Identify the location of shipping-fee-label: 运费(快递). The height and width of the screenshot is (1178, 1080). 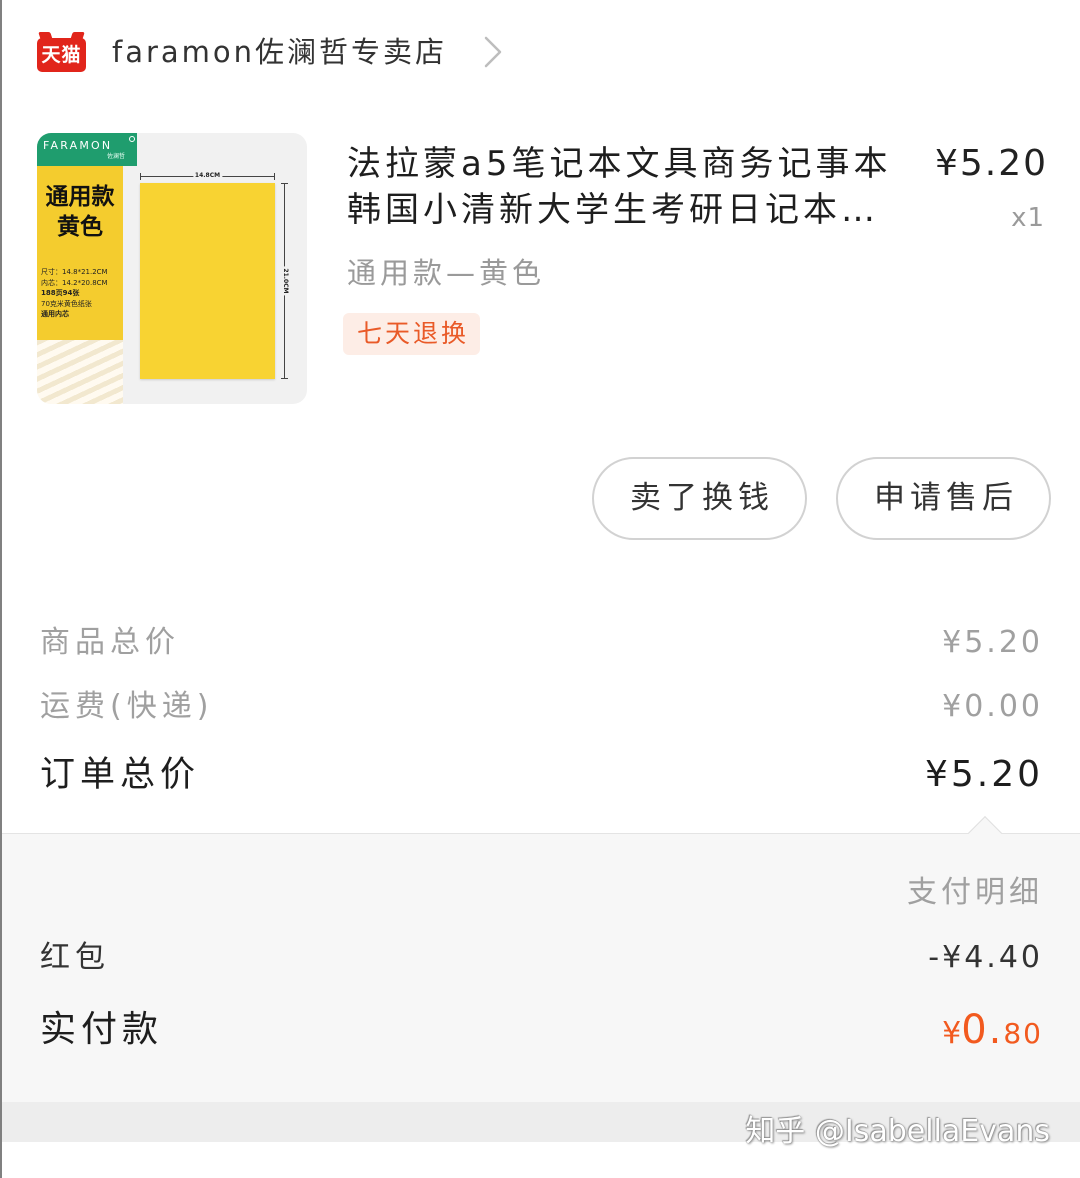
(127, 706).